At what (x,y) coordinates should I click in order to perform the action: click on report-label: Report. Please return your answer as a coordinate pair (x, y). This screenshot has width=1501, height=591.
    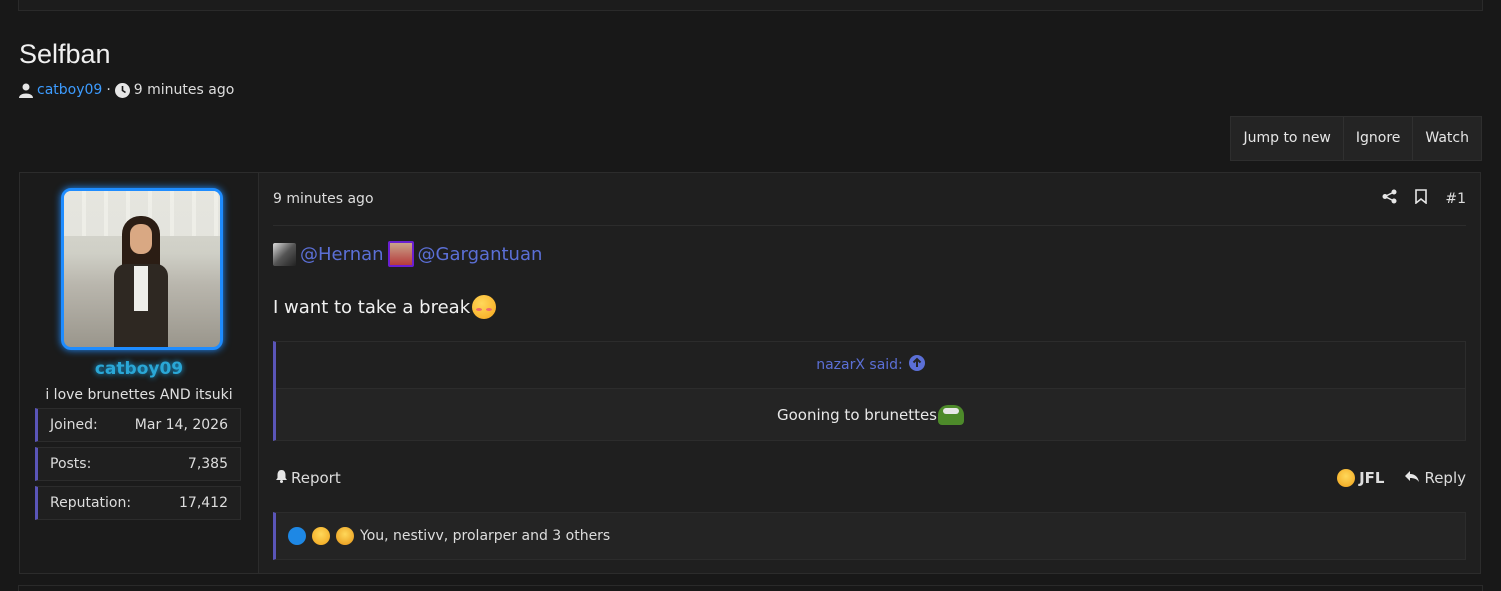
    Looking at the image, I should click on (316, 478).